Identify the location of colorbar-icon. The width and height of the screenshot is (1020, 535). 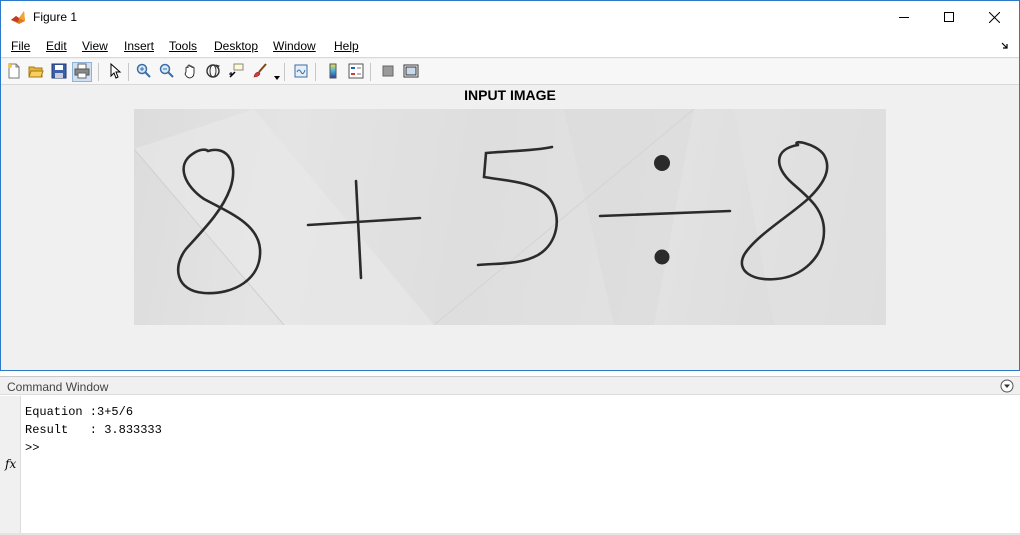
(333, 72).